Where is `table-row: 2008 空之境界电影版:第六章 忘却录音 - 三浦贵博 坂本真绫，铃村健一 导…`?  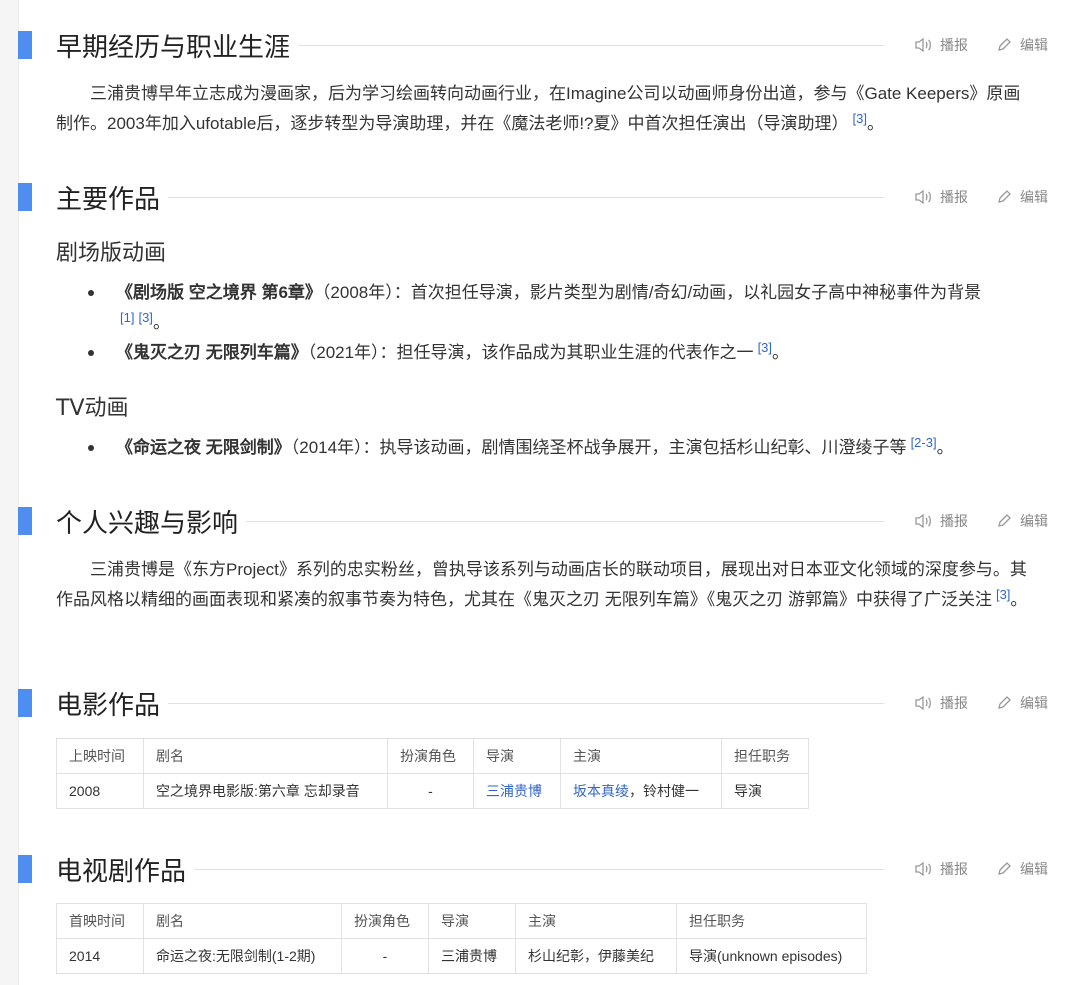
table-row: 2008 空之境界电影版:第六章 忘却录音 - 三浦贵博 坂本真绫，铃村健一 导… is located at coordinates (432, 791).